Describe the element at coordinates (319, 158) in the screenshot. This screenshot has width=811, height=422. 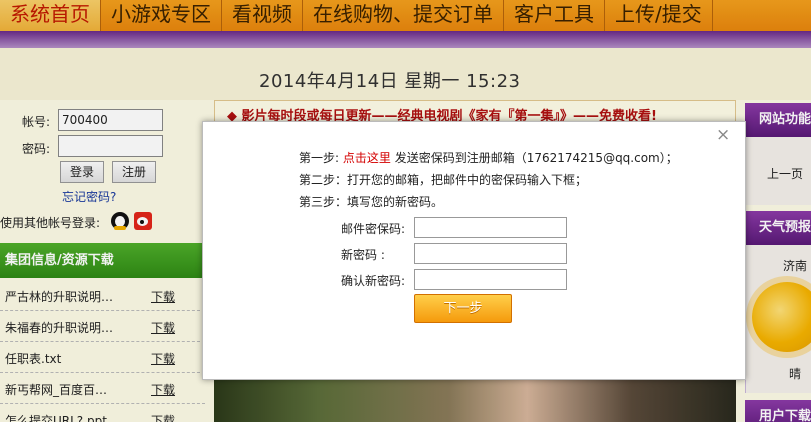
I see `step-1-prefix: 第一步:` at that location.